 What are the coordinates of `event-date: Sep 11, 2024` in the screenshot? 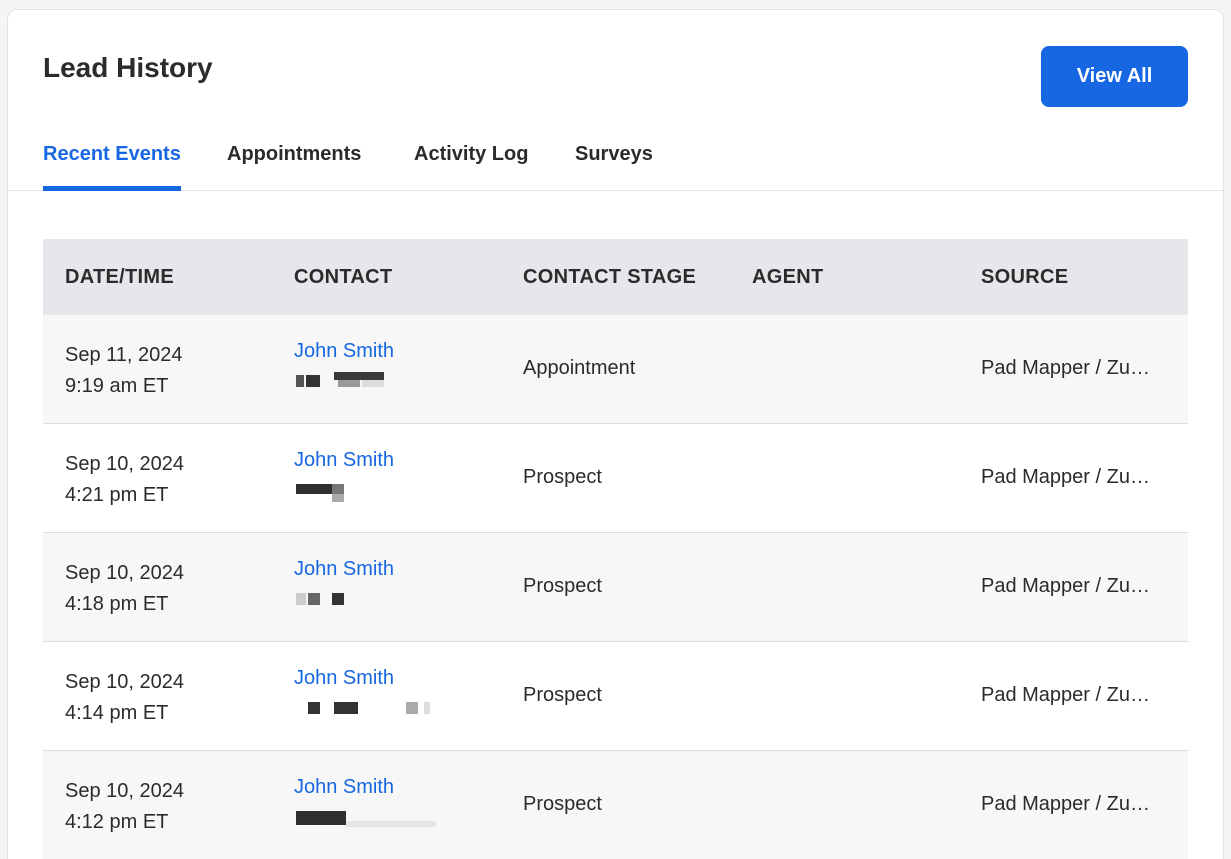 It's located at (124, 355).